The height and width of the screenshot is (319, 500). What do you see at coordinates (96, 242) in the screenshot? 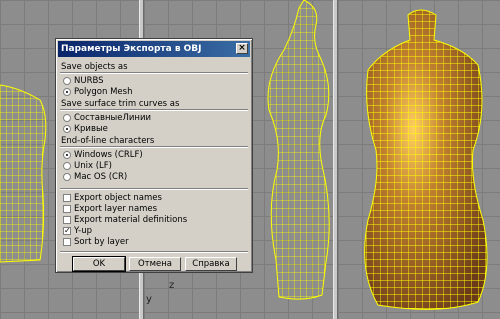
I see `checkbox-sort-by-layer: Sort by layer` at bounding box center [96, 242].